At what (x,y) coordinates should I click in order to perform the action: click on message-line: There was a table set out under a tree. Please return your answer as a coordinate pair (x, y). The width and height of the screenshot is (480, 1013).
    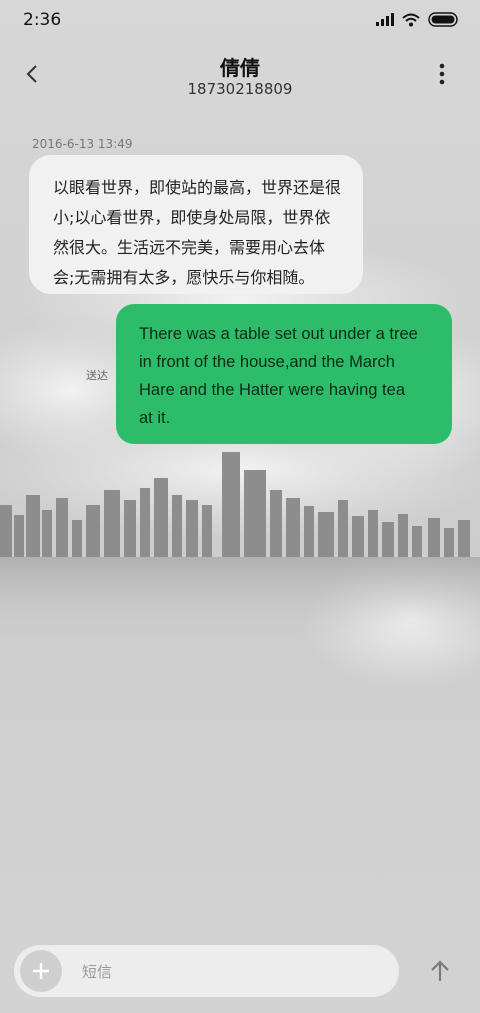
    Looking at the image, I should click on (278, 334).